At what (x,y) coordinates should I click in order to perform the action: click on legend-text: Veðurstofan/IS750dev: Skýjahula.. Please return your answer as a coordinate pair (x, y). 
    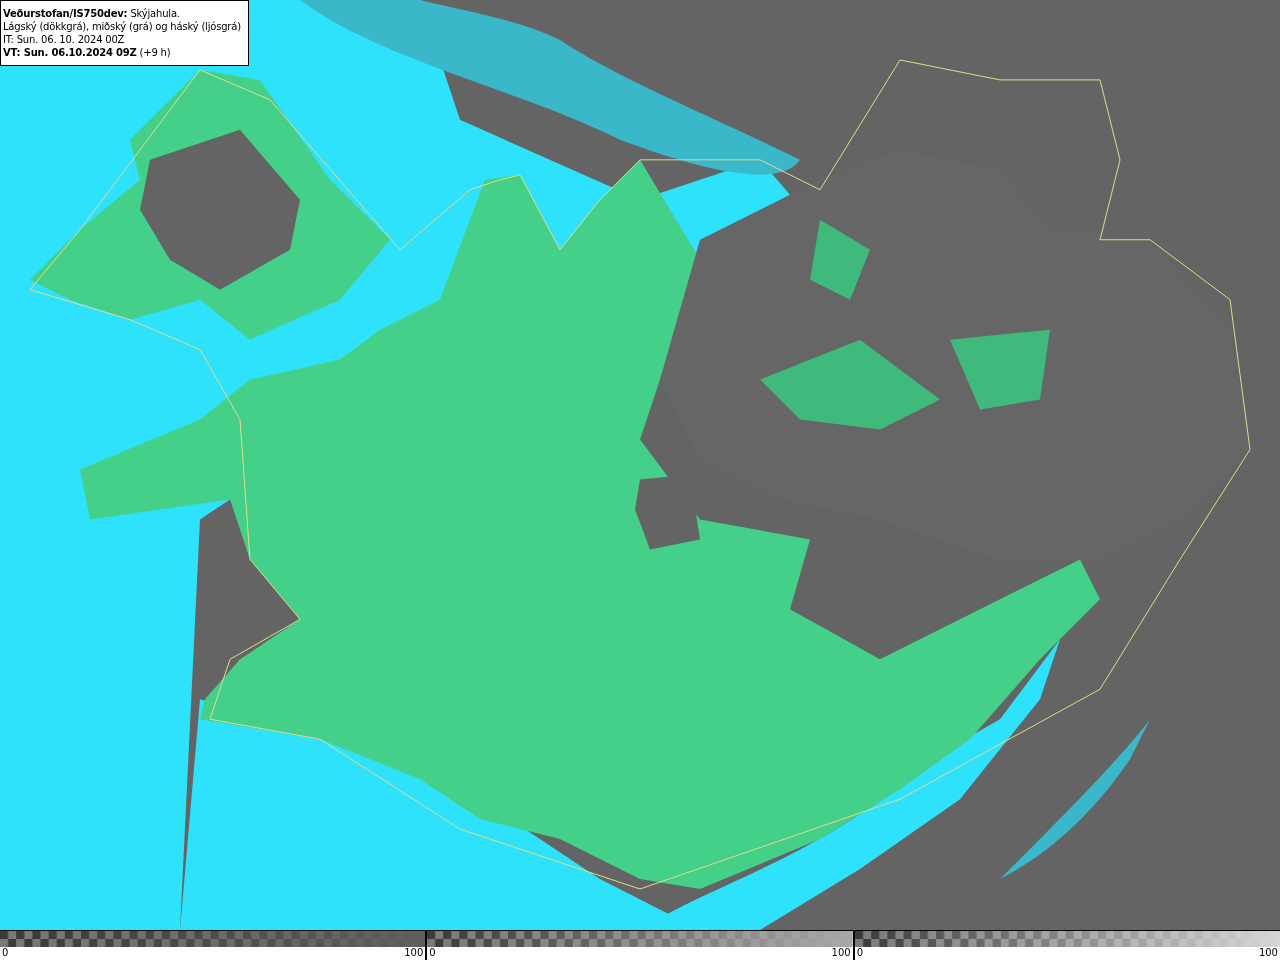
    Looking at the image, I should click on (92, 13).